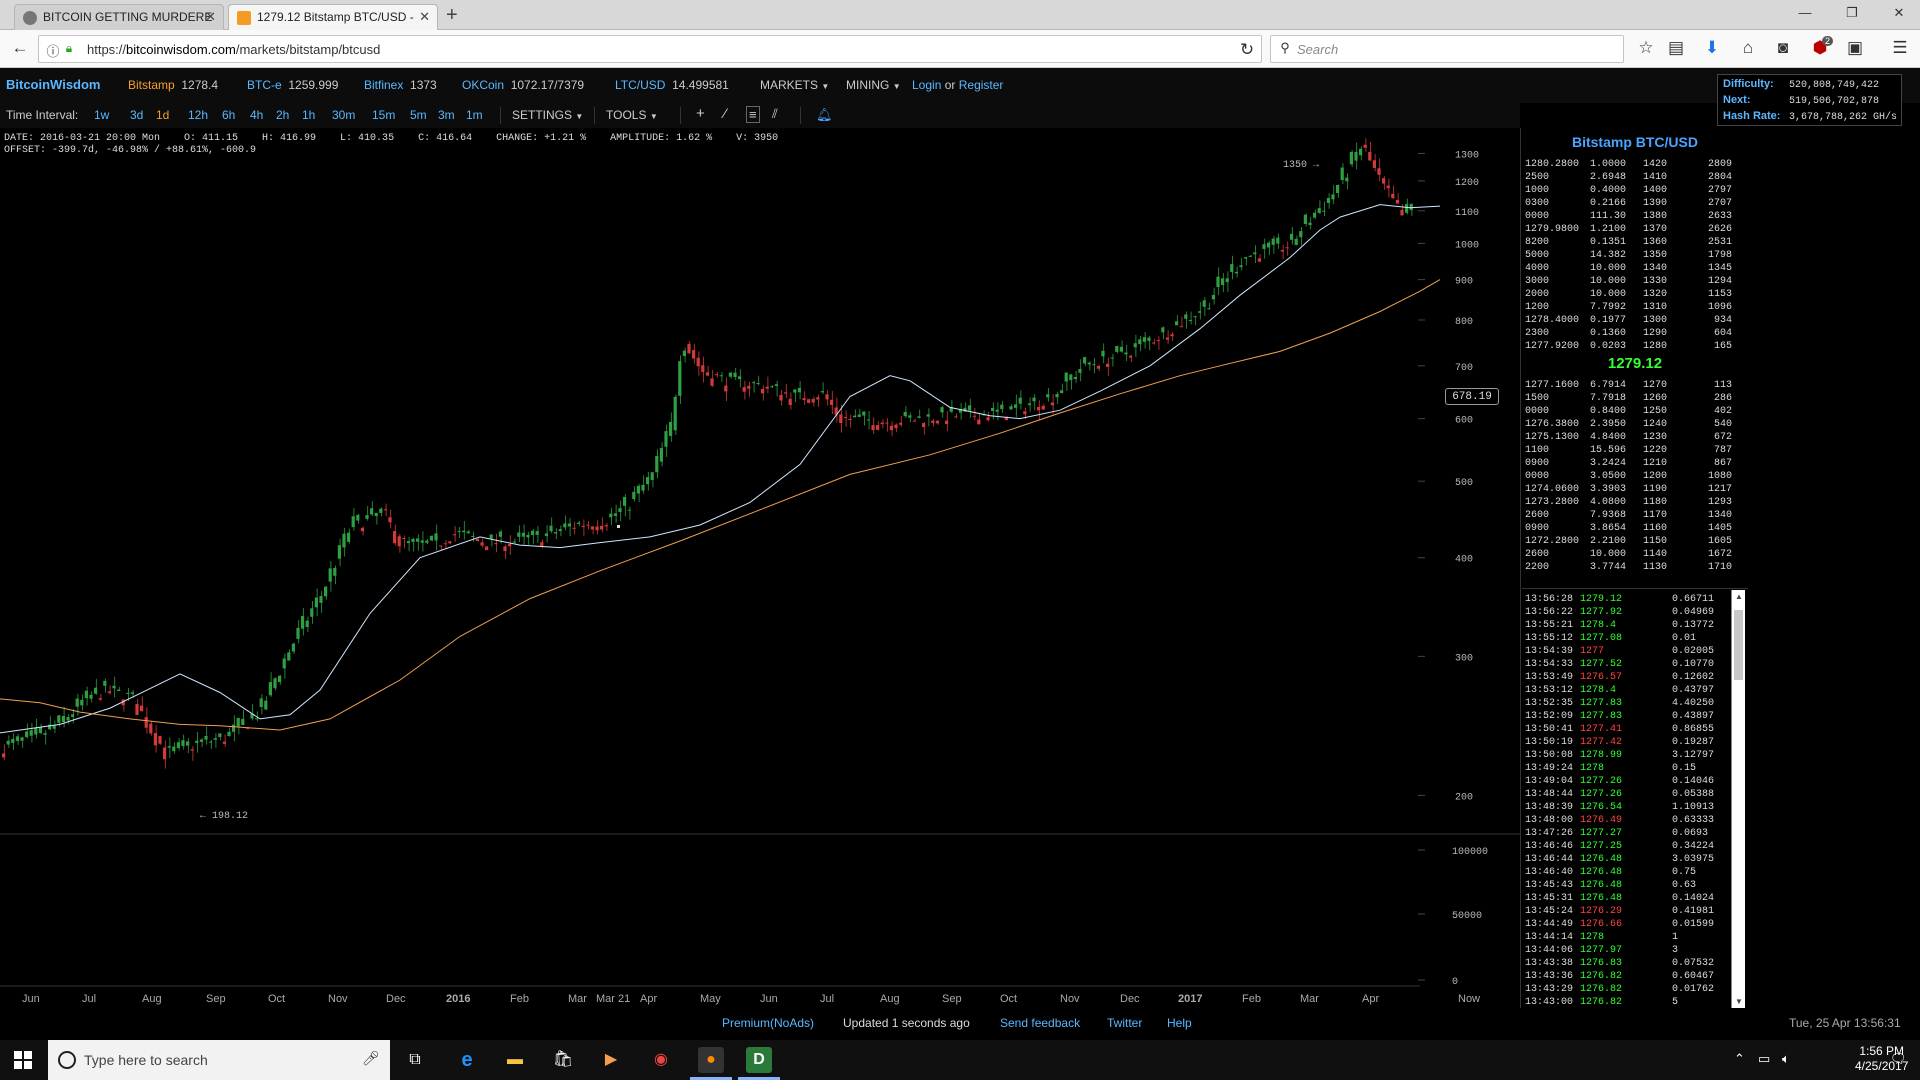  What do you see at coordinates (173, 85) in the screenshot?
I see `market-bitstamp: Bitstamp 1278.4` at bounding box center [173, 85].